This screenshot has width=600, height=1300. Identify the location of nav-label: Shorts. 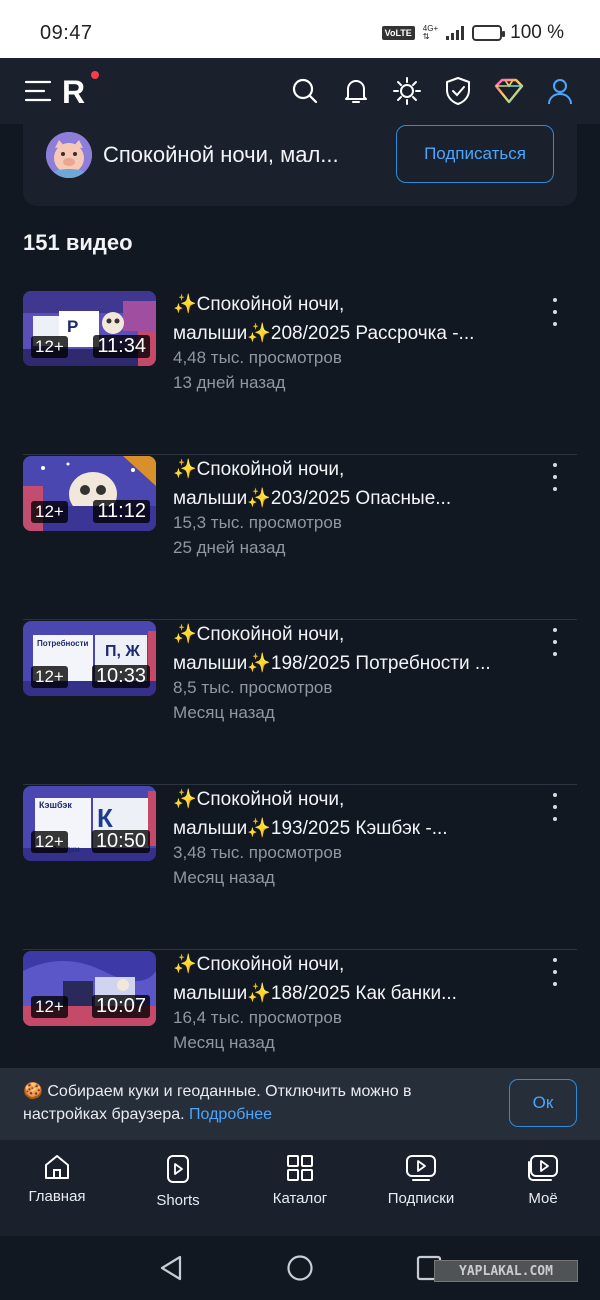
(178, 1200).